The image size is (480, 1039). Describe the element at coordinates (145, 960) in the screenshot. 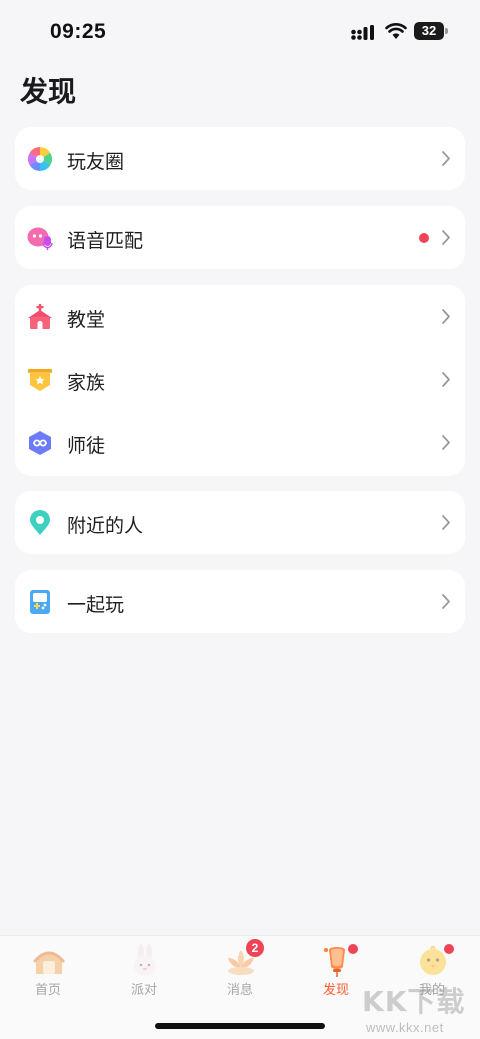

I see `party-rabbit-icon` at that location.